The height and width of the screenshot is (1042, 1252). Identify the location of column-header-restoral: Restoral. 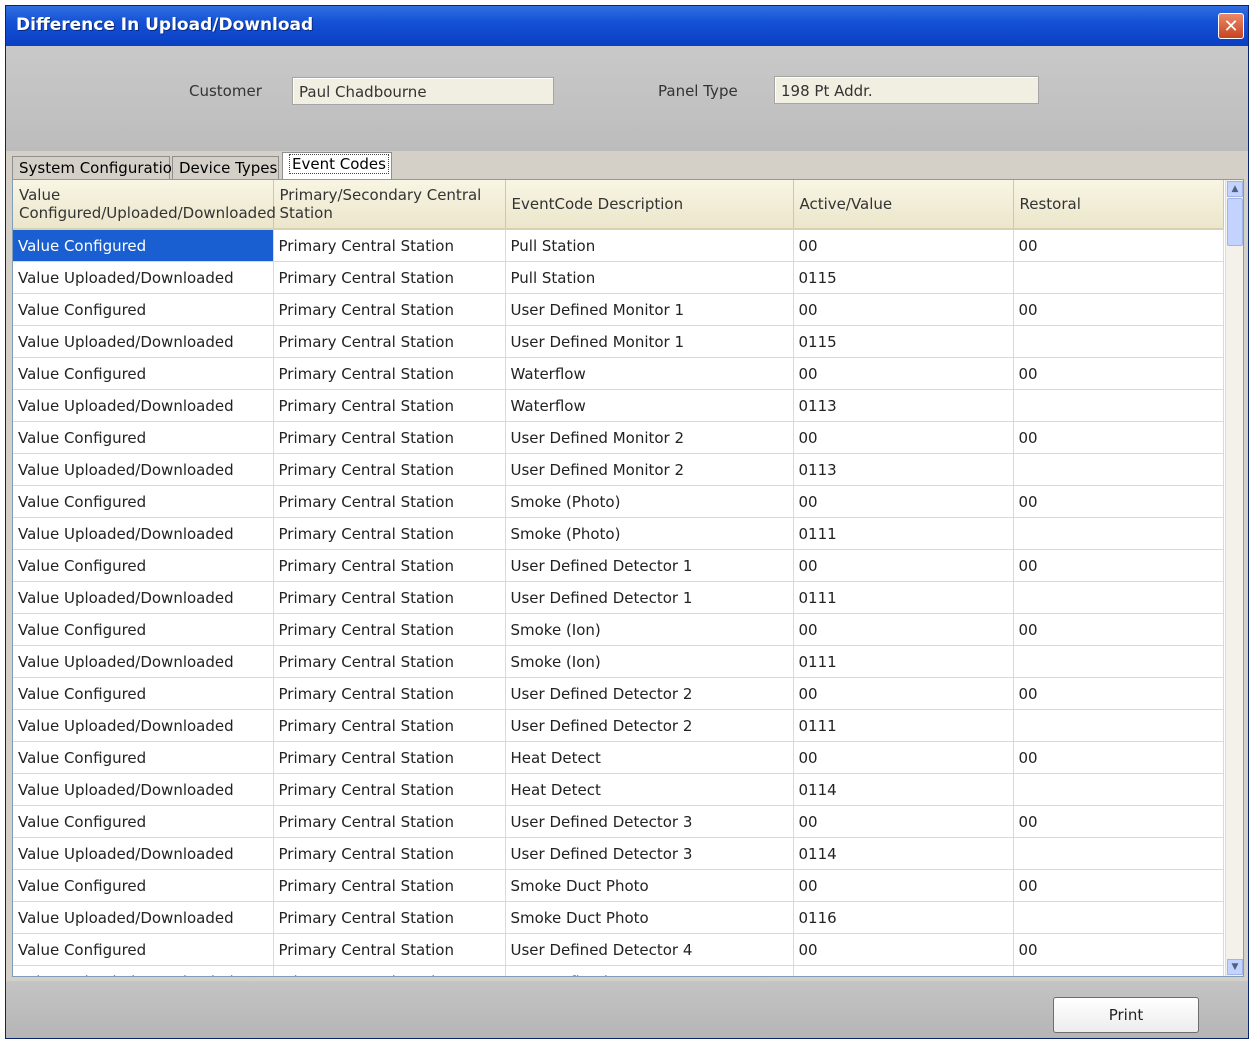
(1118, 205).